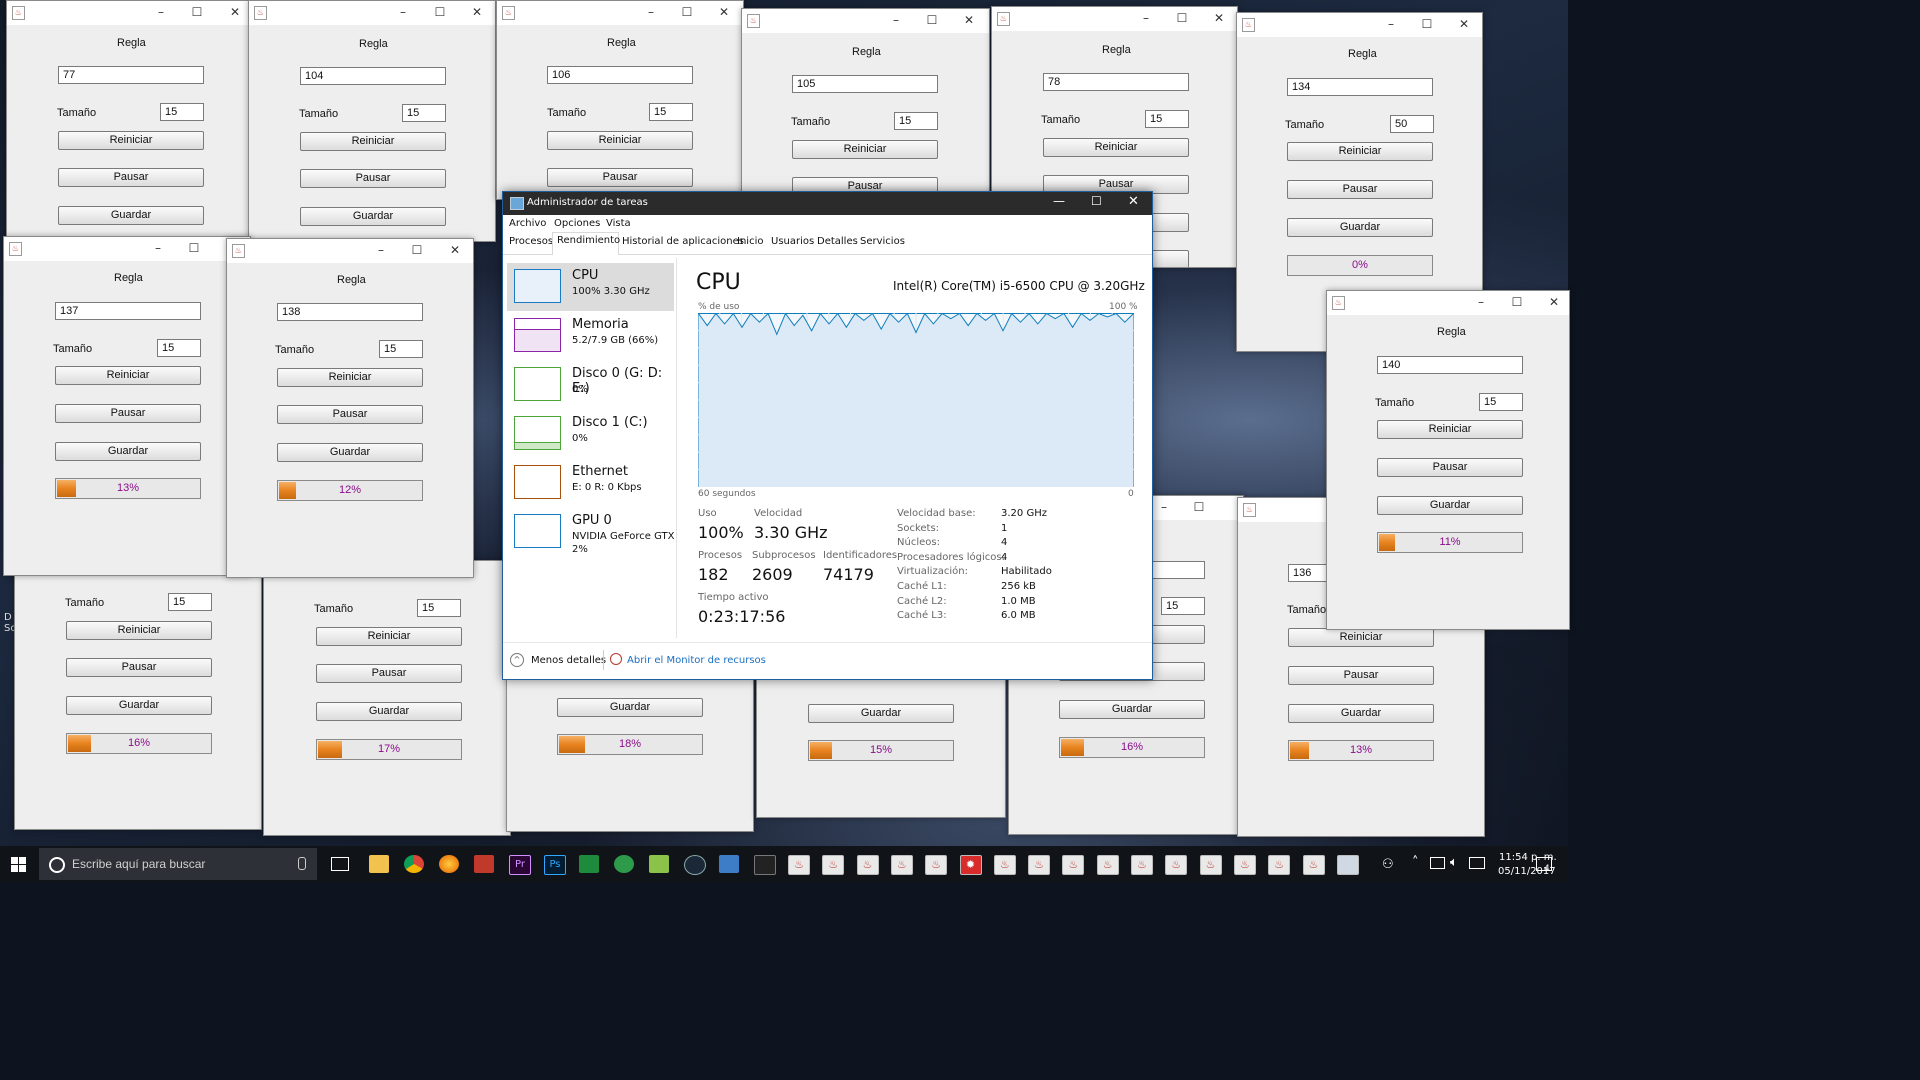 This screenshot has width=1920, height=1080. I want to click on menu-opciones: Opciones, so click(577, 223).